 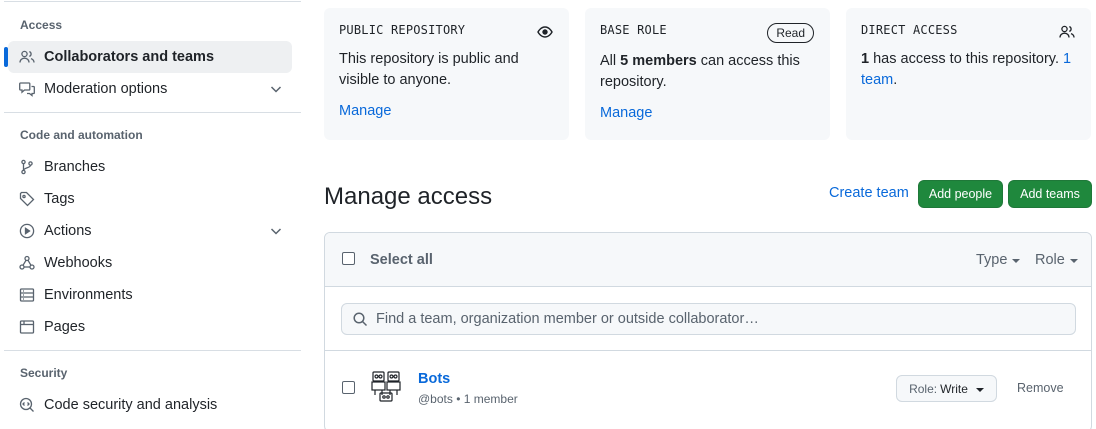 What do you see at coordinates (150, 295) in the screenshot?
I see `sidebar-item-environments: Environments` at bounding box center [150, 295].